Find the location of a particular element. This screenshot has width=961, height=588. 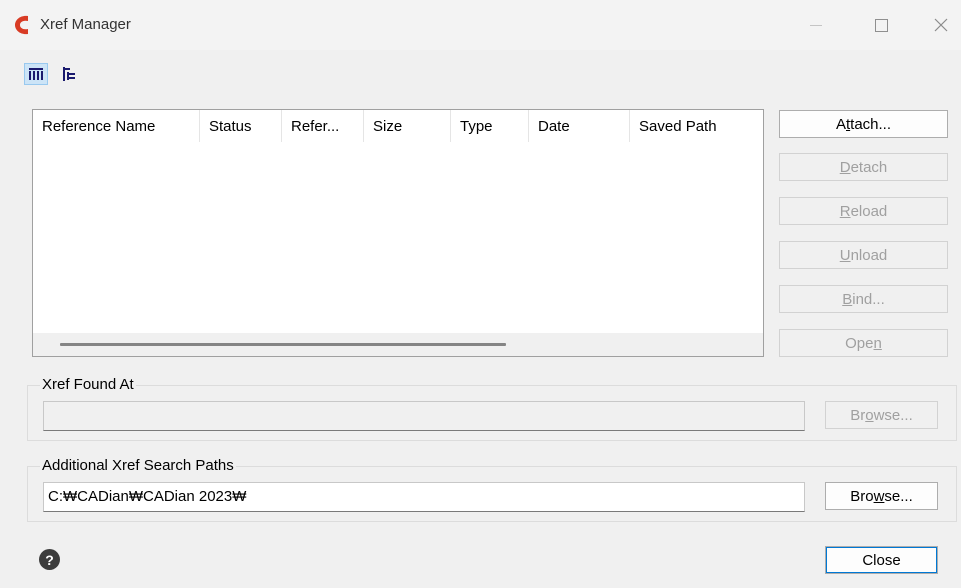

column-header-status: Status is located at coordinates (241, 126).